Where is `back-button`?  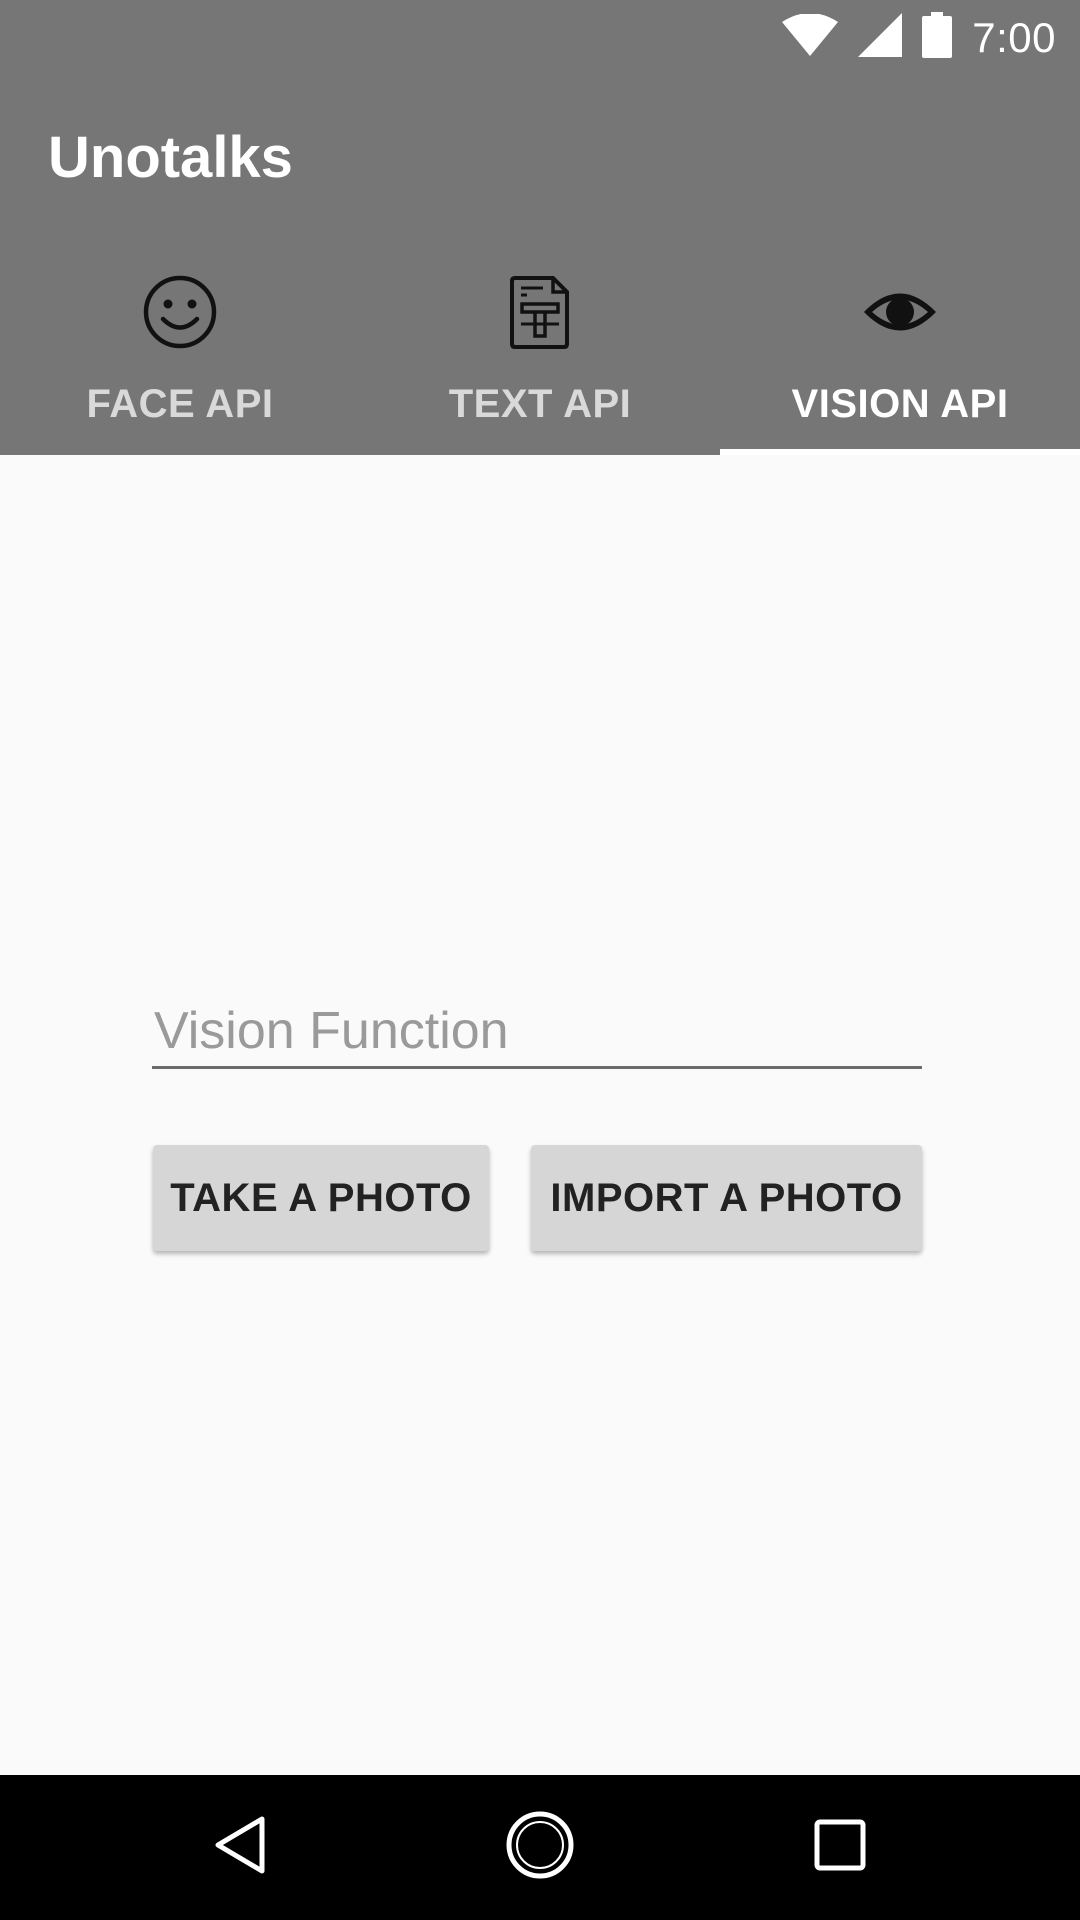
back-button is located at coordinates (240, 1847).